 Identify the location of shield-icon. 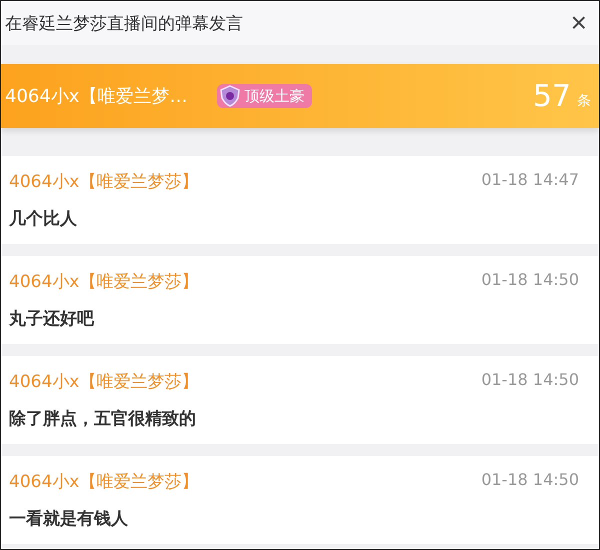
(230, 96).